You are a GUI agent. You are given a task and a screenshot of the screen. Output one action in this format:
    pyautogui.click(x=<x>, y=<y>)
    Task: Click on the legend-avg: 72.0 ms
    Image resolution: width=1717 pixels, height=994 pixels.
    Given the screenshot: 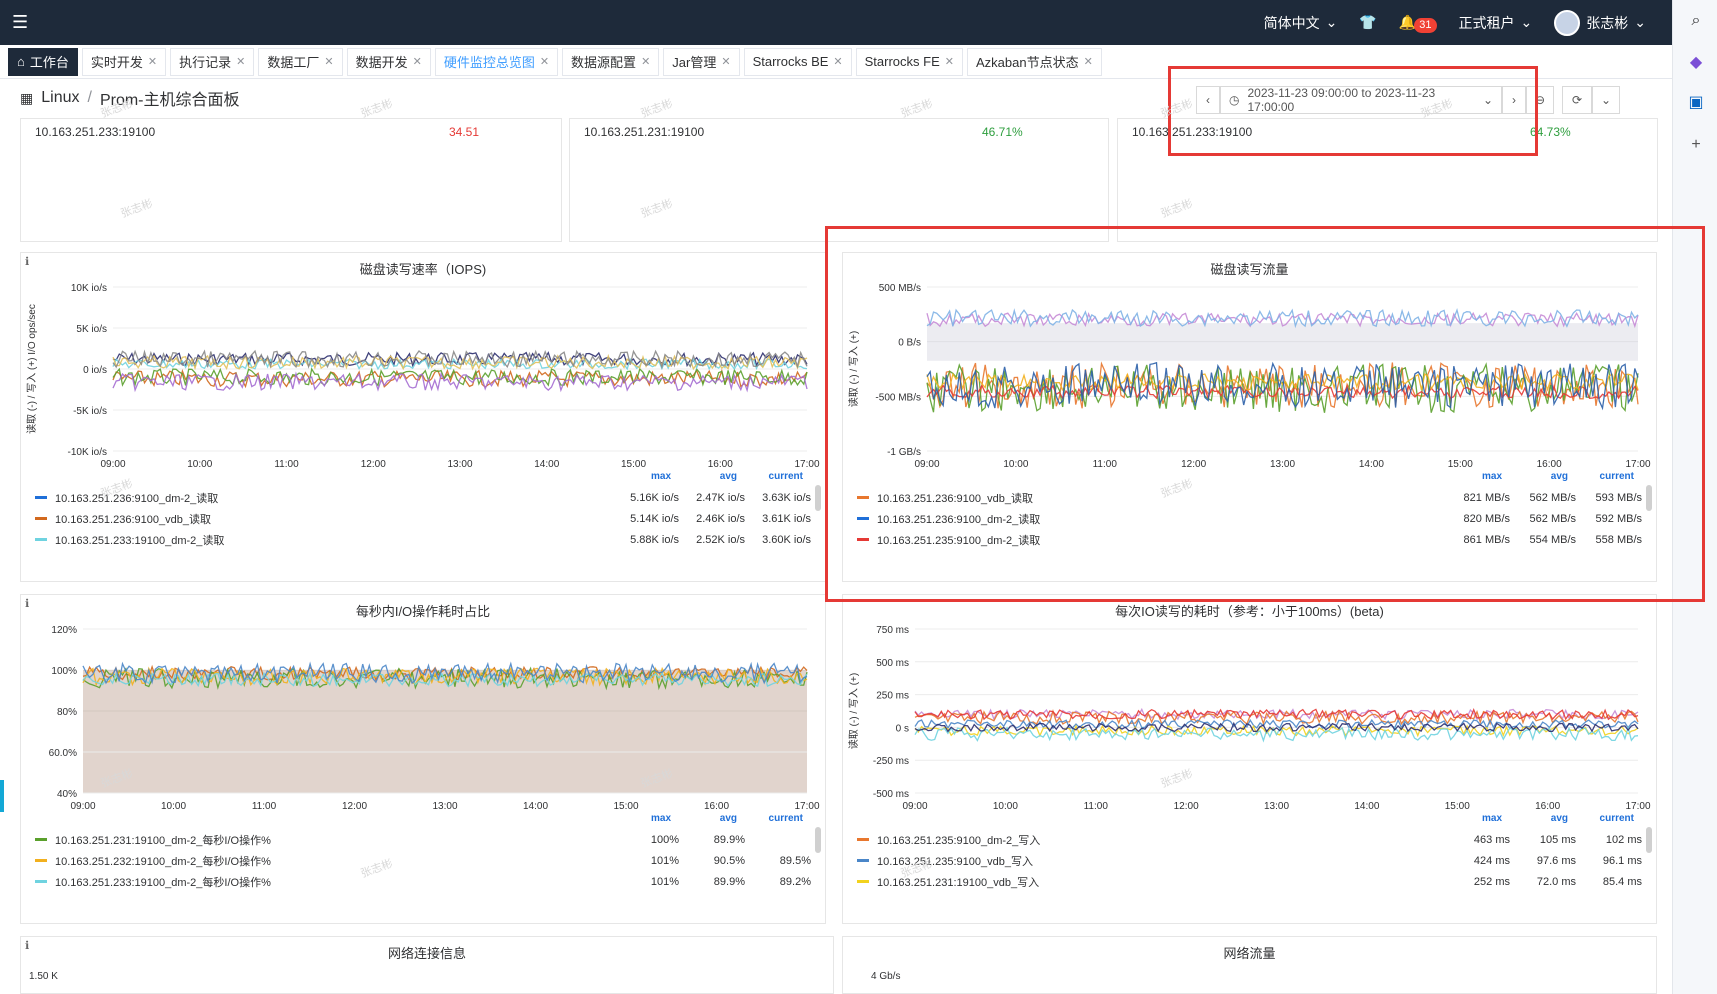 What is the action you would take?
    pyautogui.click(x=1556, y=881)
    